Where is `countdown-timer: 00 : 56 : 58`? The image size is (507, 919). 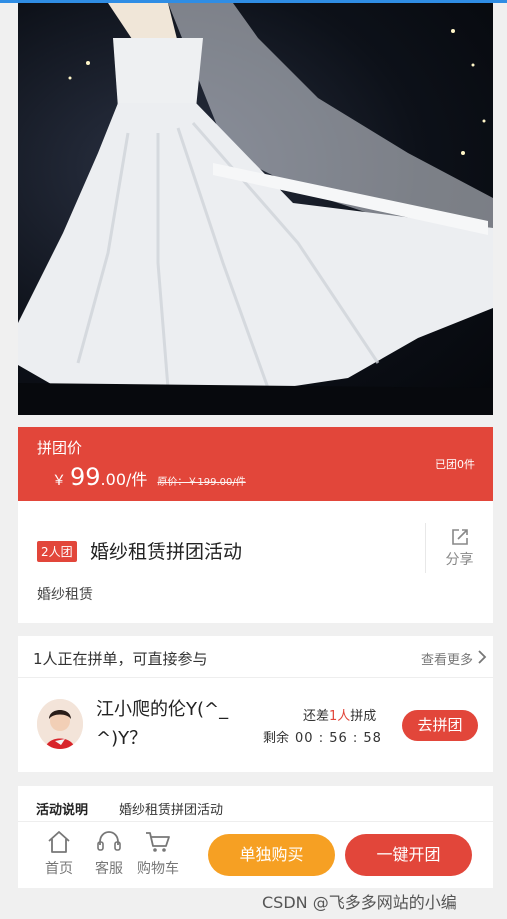 countdown-timer: 00 : 56 : 58 is located at coordinates (338, 738).